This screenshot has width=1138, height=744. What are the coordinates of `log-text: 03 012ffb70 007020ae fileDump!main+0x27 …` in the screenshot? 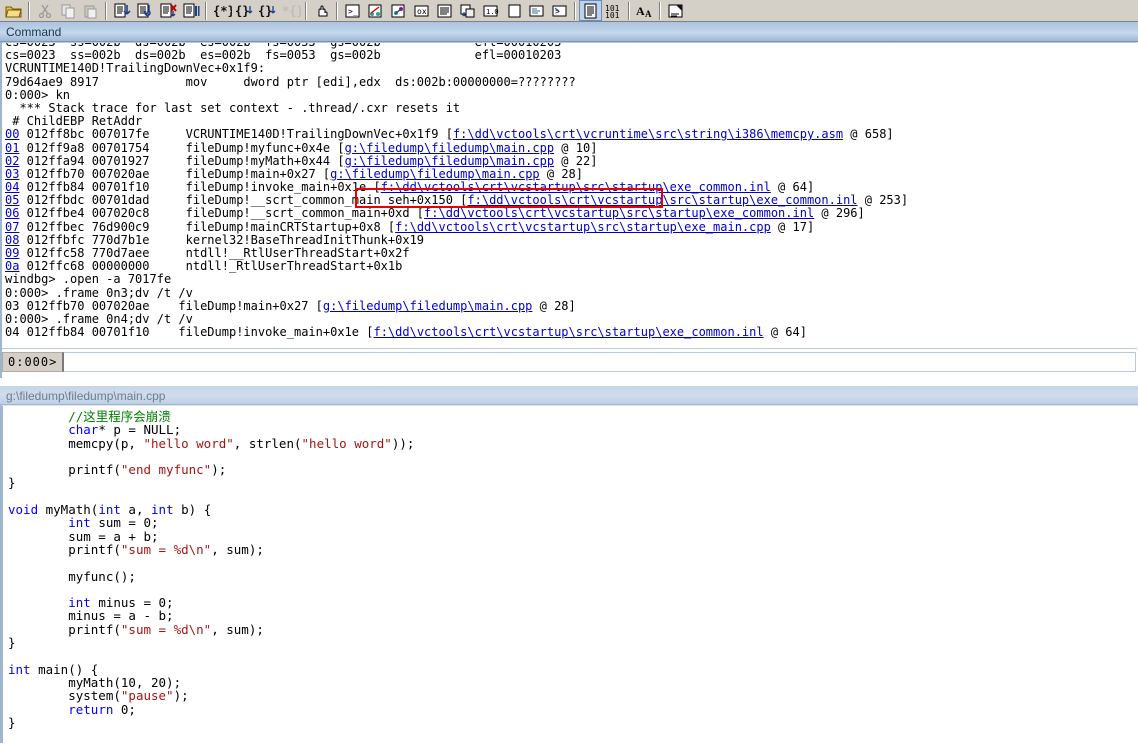 It's located at (164, 305).